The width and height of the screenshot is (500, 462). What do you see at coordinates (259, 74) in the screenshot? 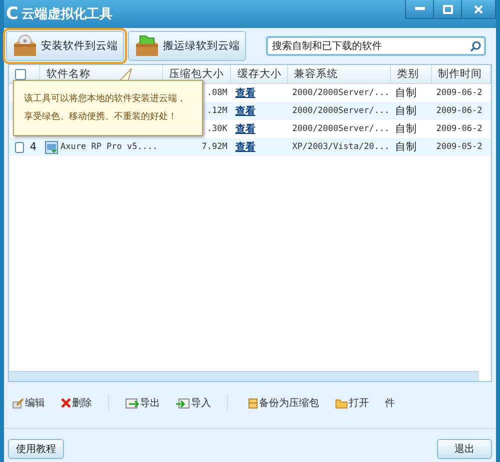
I see `column-header: 缓存大小` at bounding box center [259, 74].